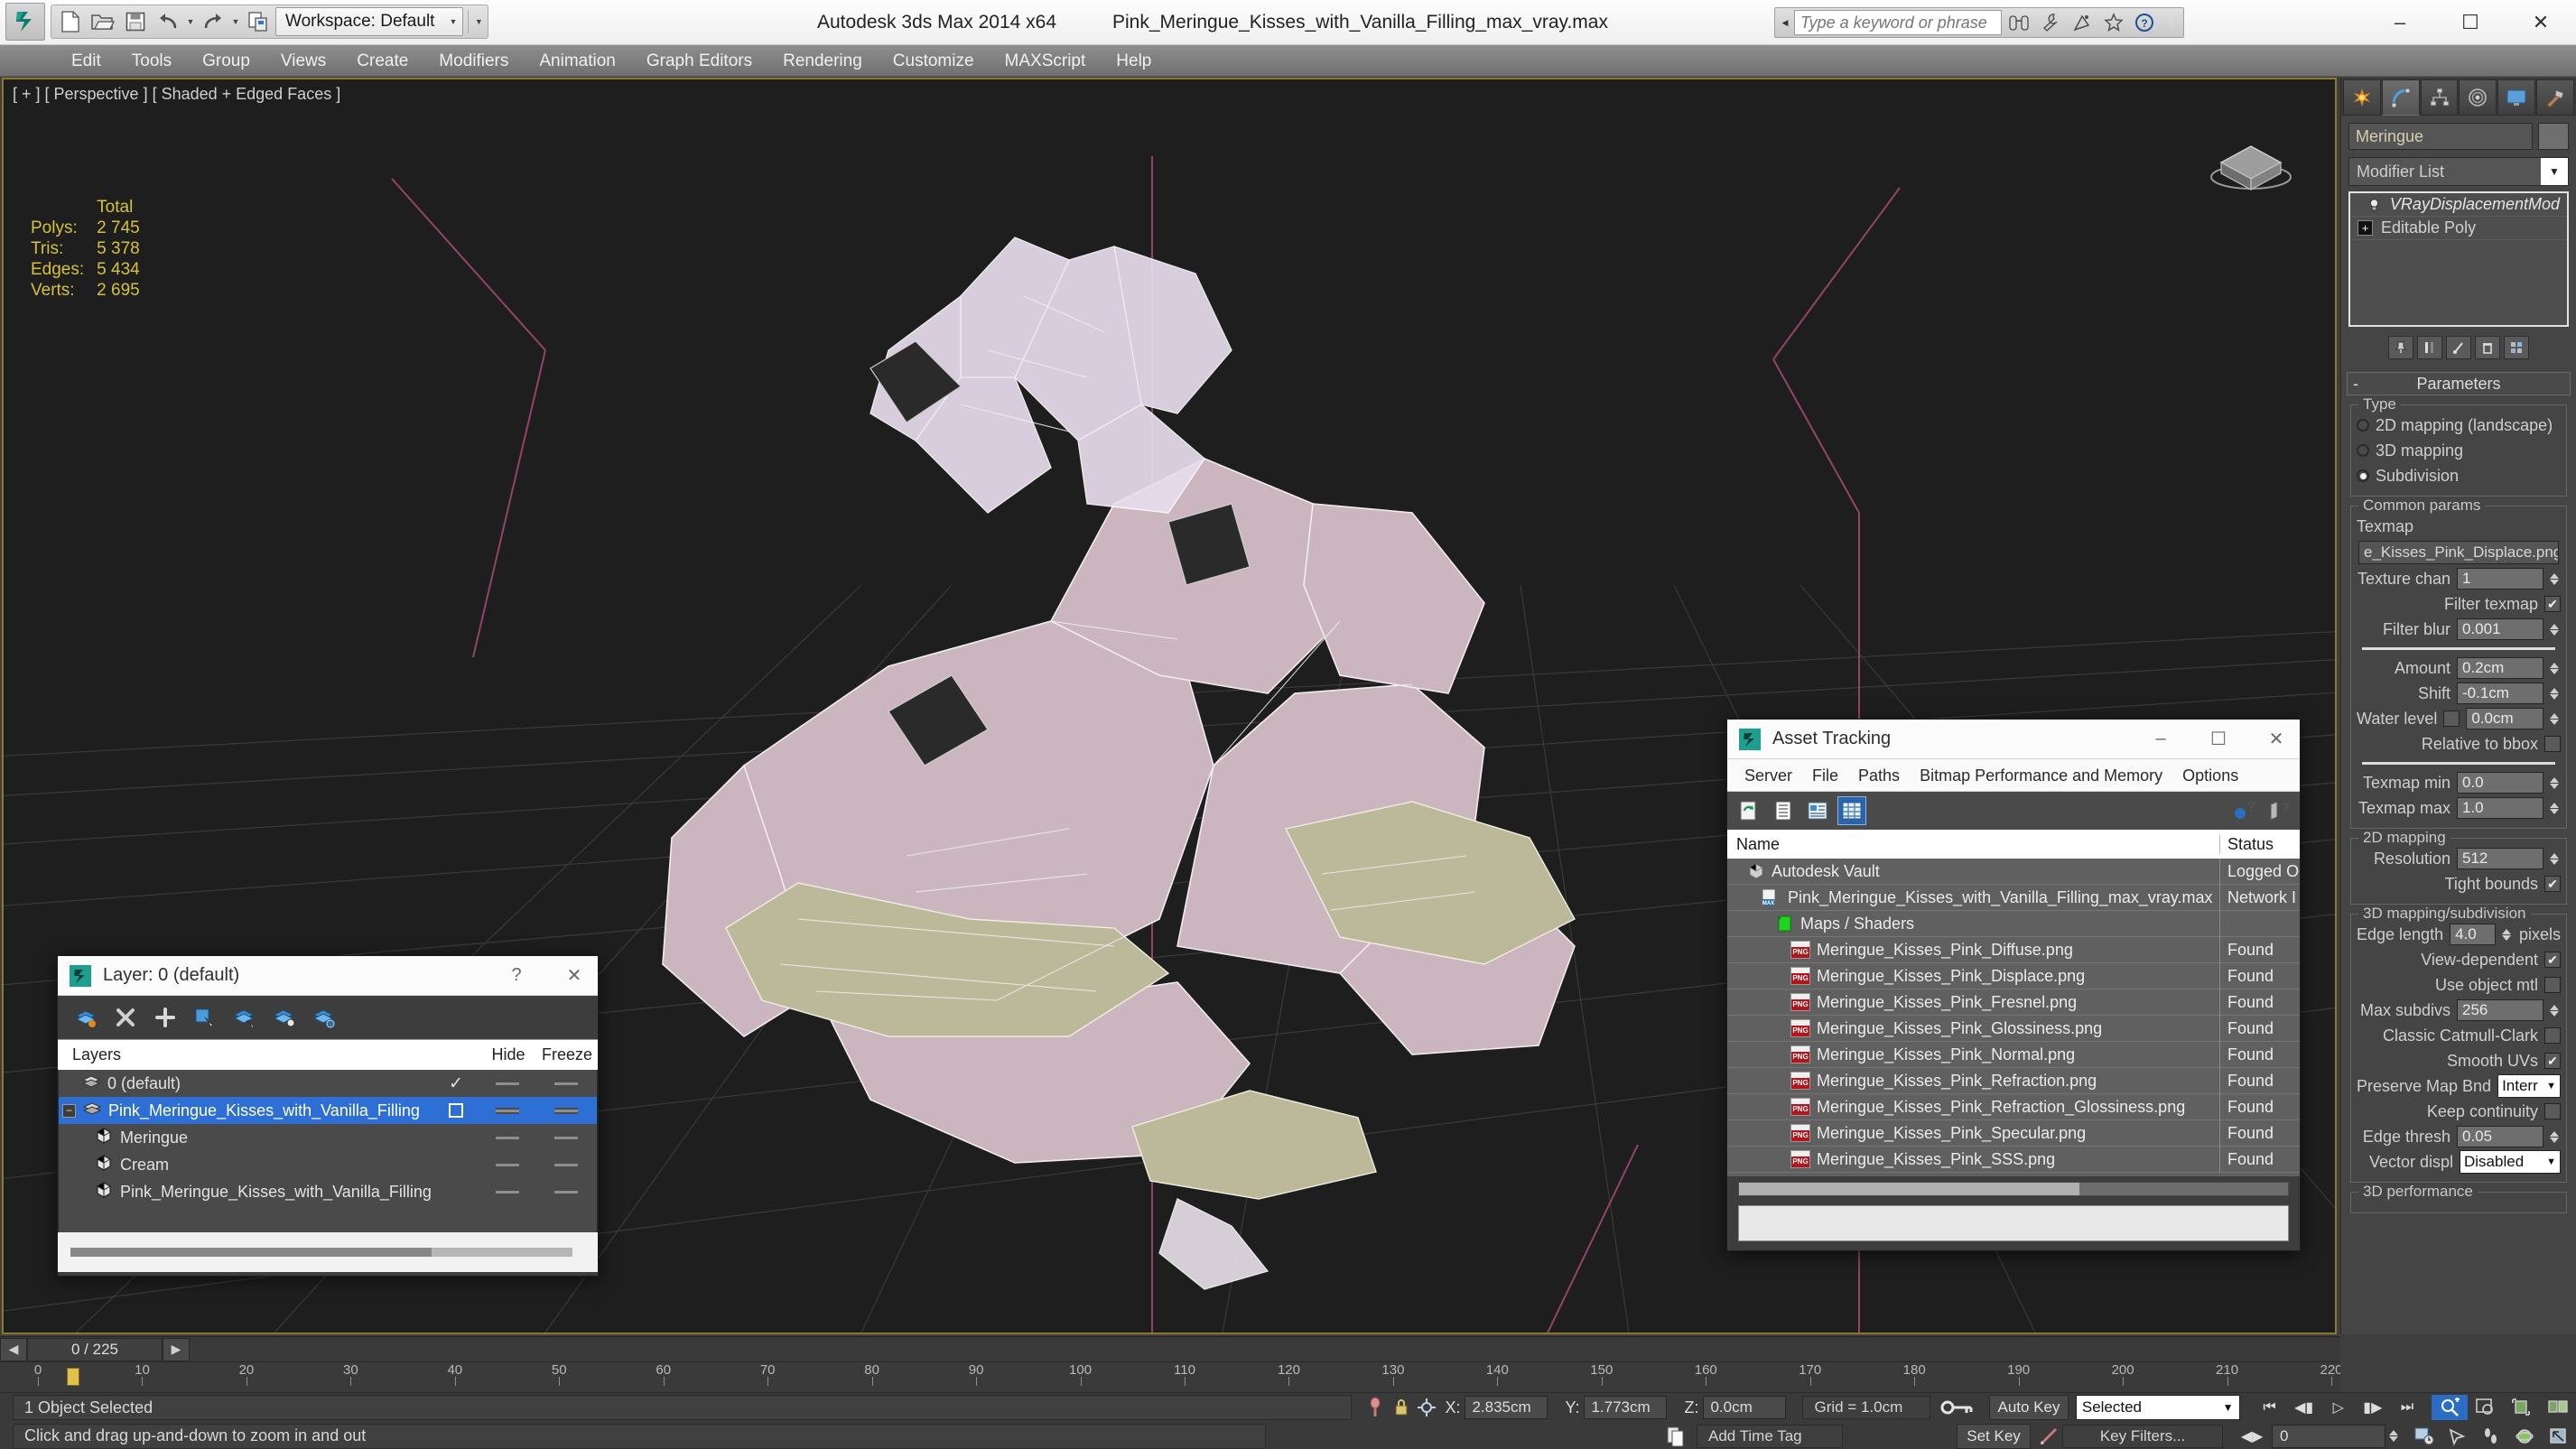  What do you see at coordinates (1768, 775) in the screenshot?
I see `asset-menu-server: Server` at bounding box center [1768, 775].